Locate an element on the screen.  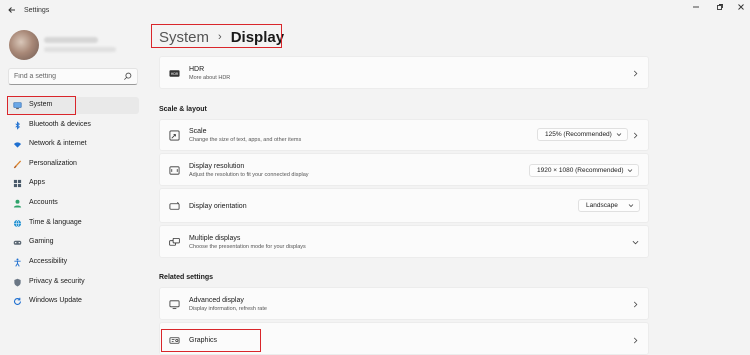
user-name-blurred is located at coordinates (71, 40).